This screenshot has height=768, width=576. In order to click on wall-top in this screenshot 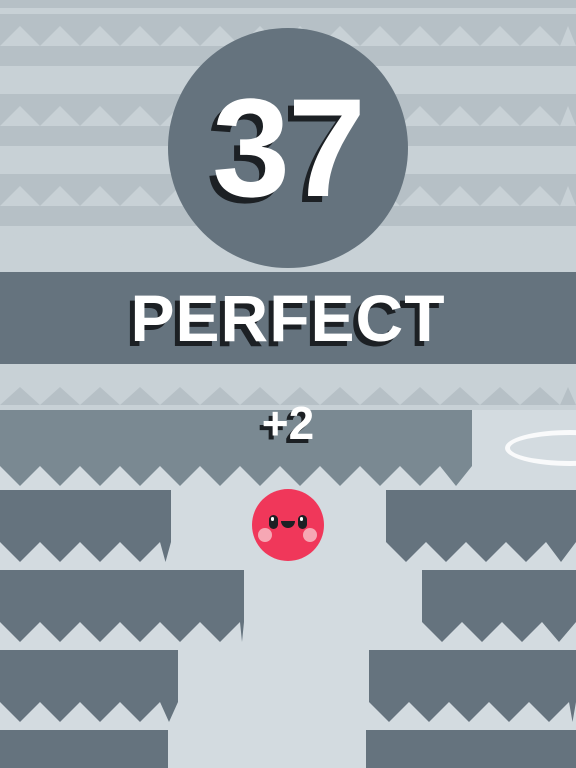, I will do `click(236, 438)`.